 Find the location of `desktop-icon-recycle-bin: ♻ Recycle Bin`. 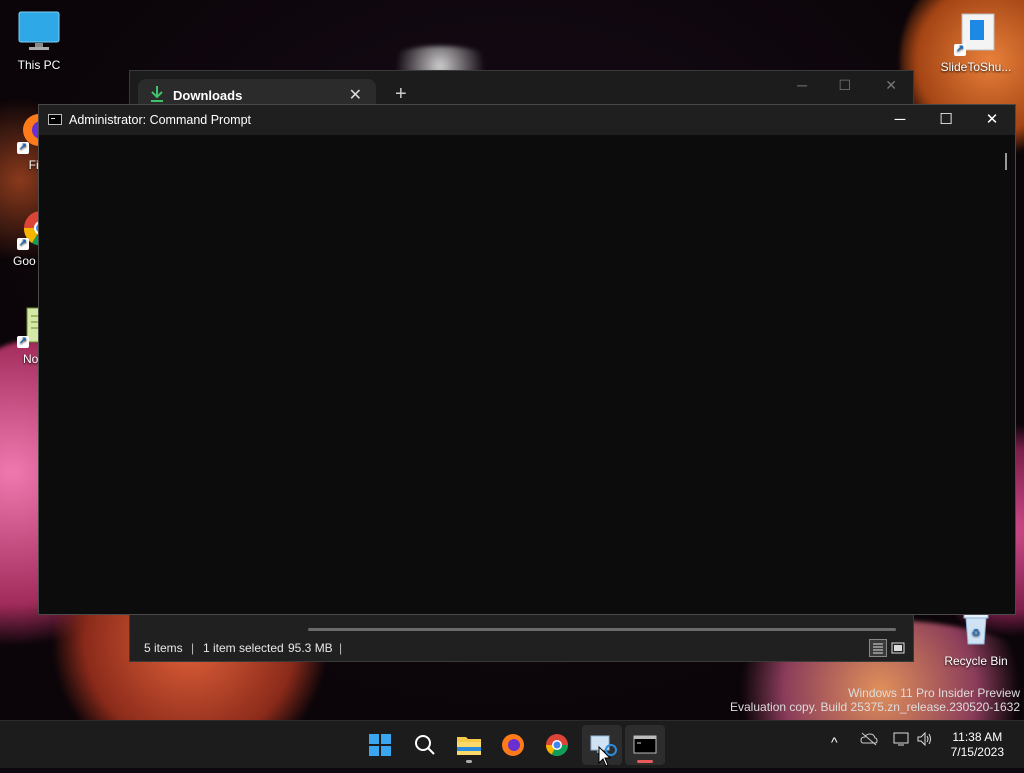

desktop-icon-recycle-bin: ♻ Recycle Bin is located at coordinates (976, 637).